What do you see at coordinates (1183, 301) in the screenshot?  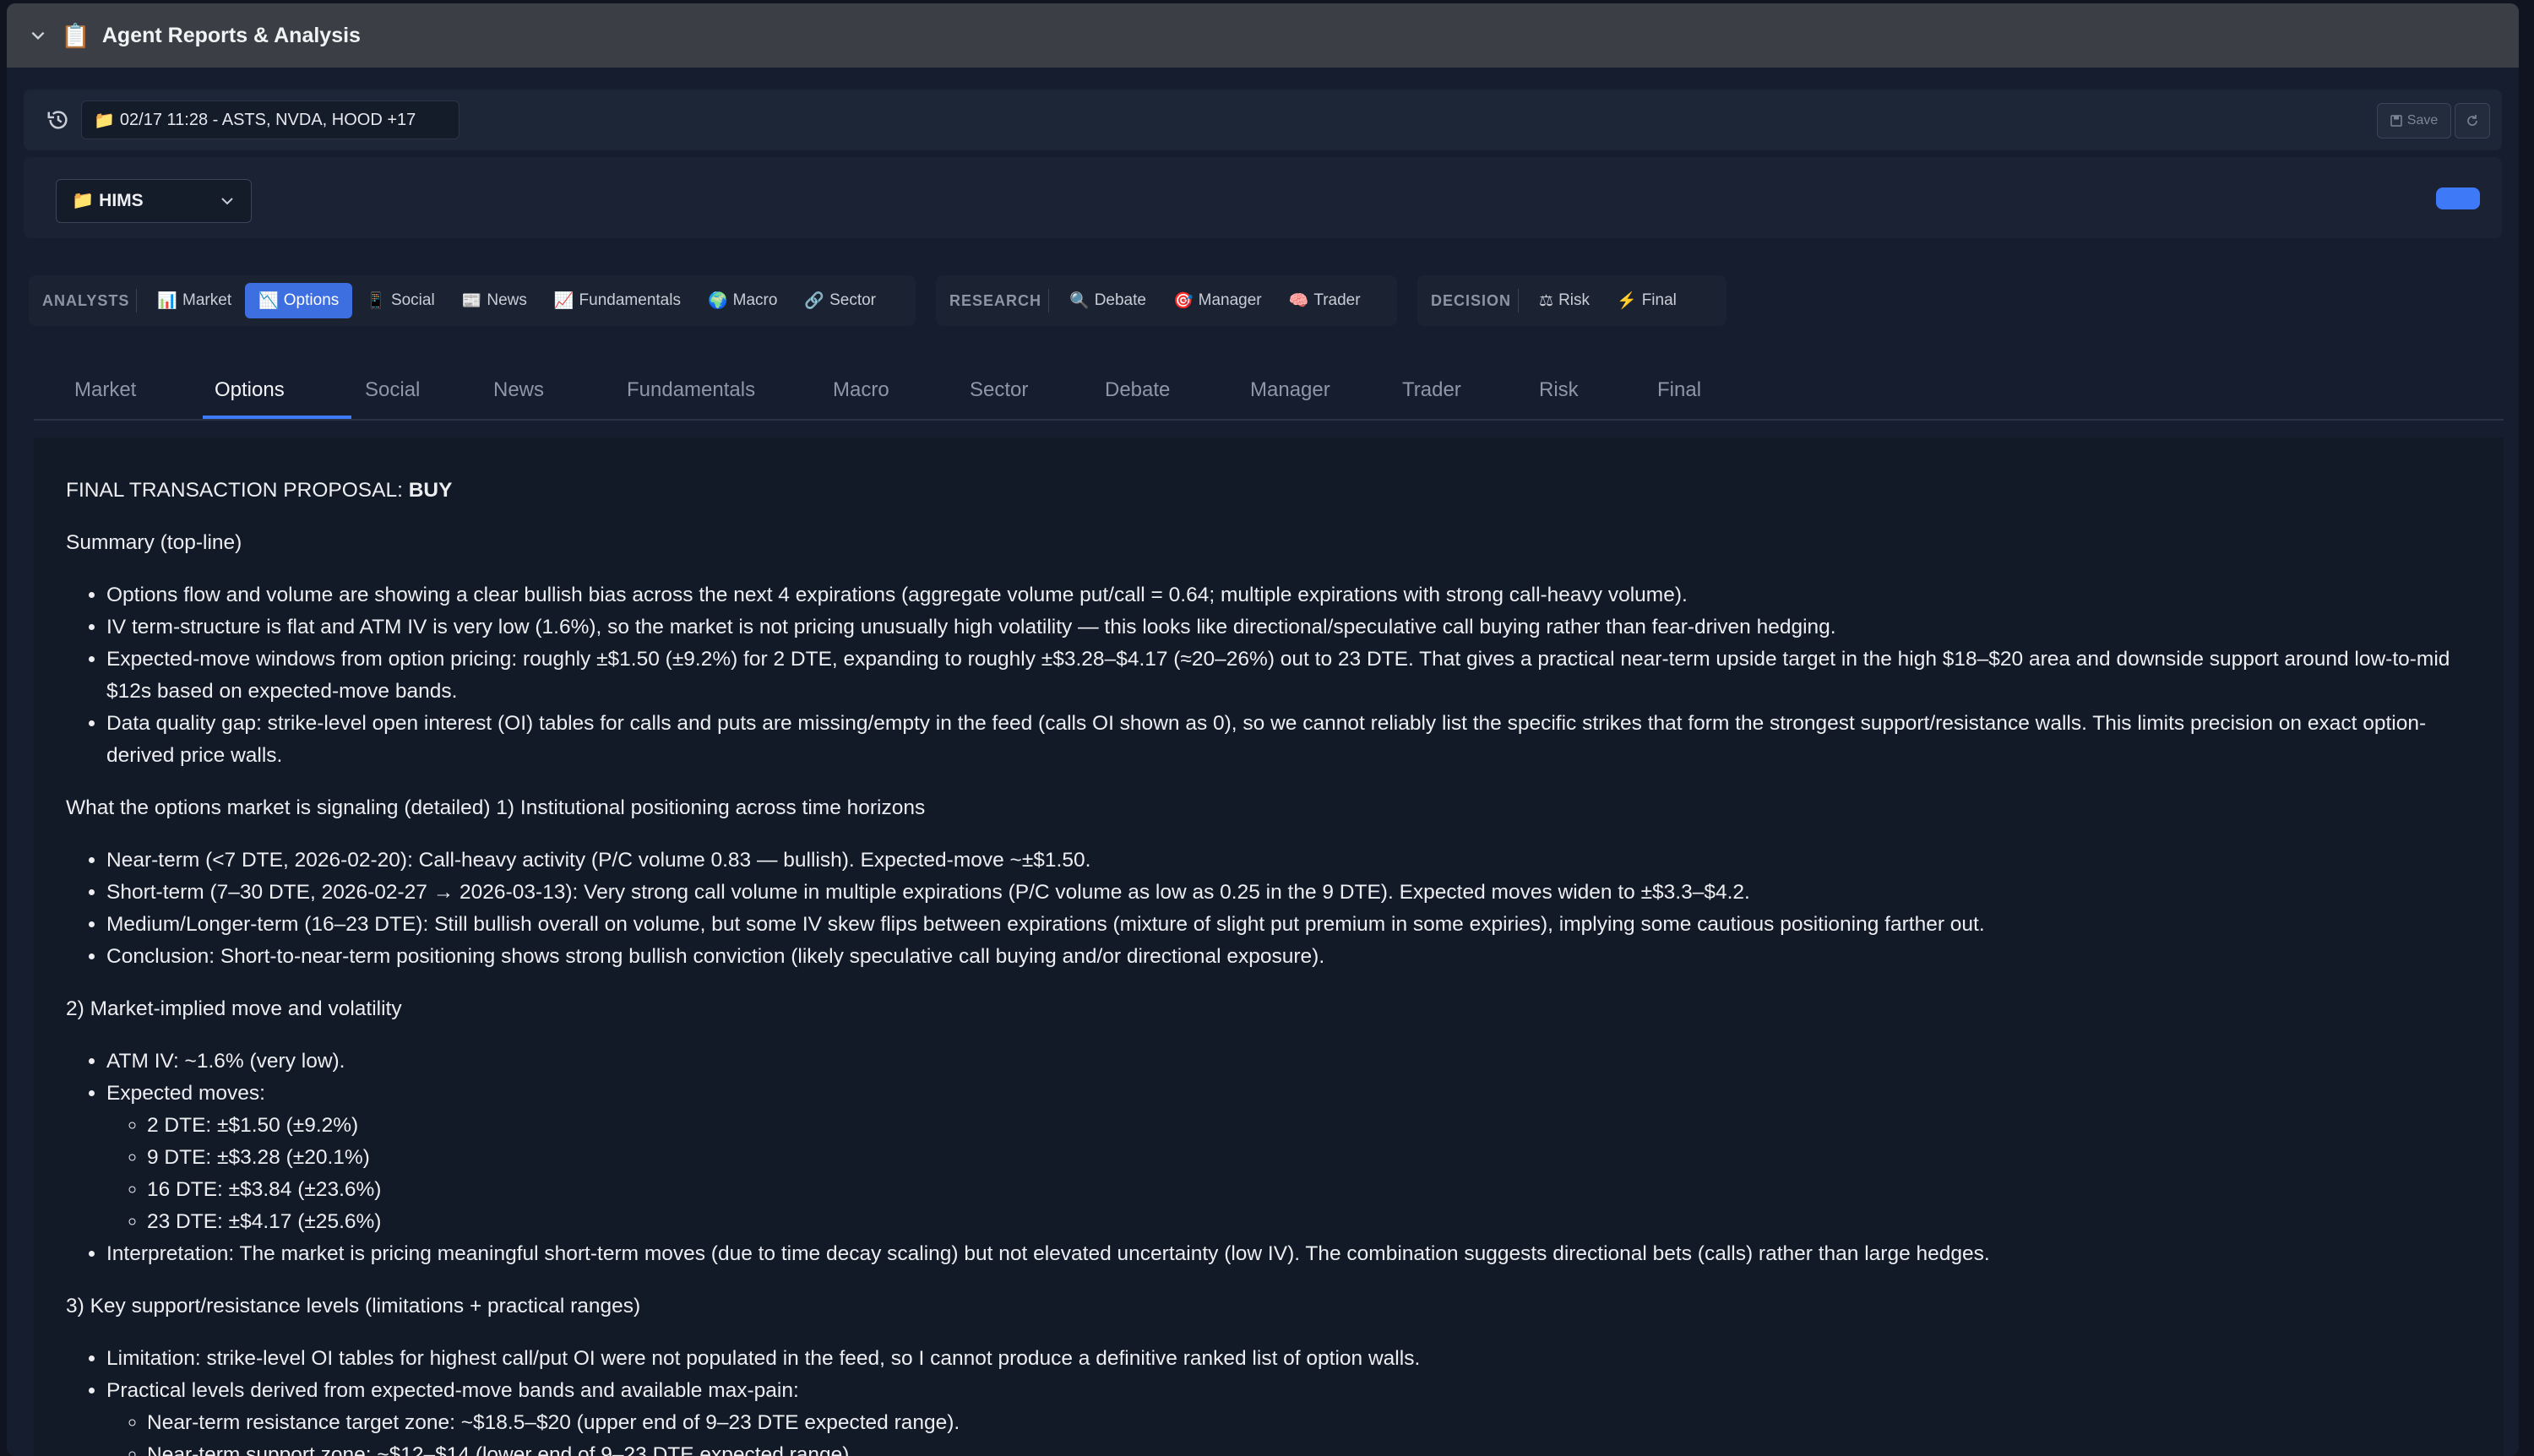 I see `target-icon: 🎯` at bounding box center [1183, 301].